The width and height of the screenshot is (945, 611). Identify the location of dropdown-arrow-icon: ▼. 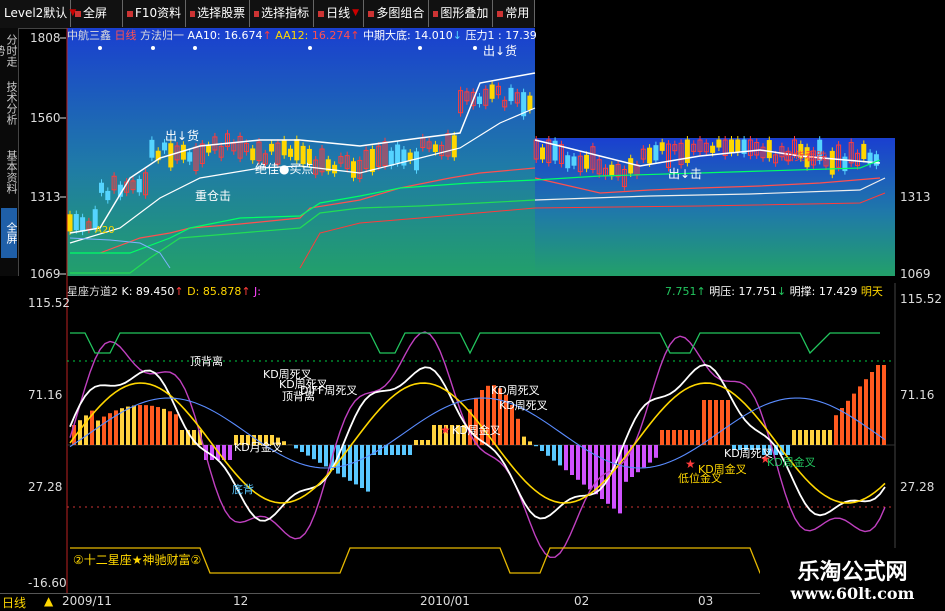
(355, 13).